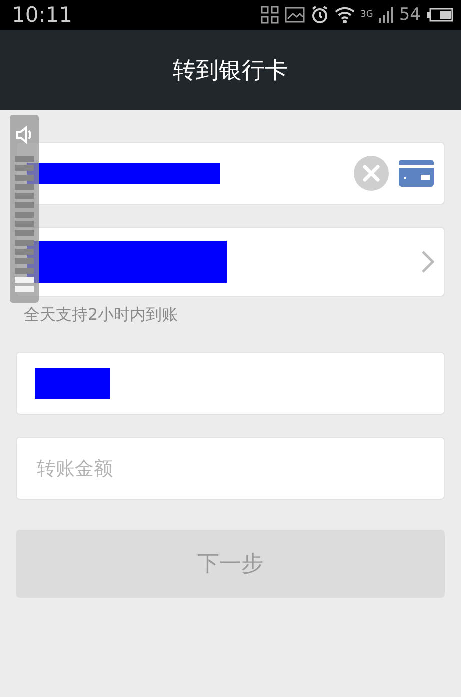 The image size is (461, 697). What do you see at coordinates (269, 15) in the screenshot?
I see `grid-icon` at bounding box center [269, 15].